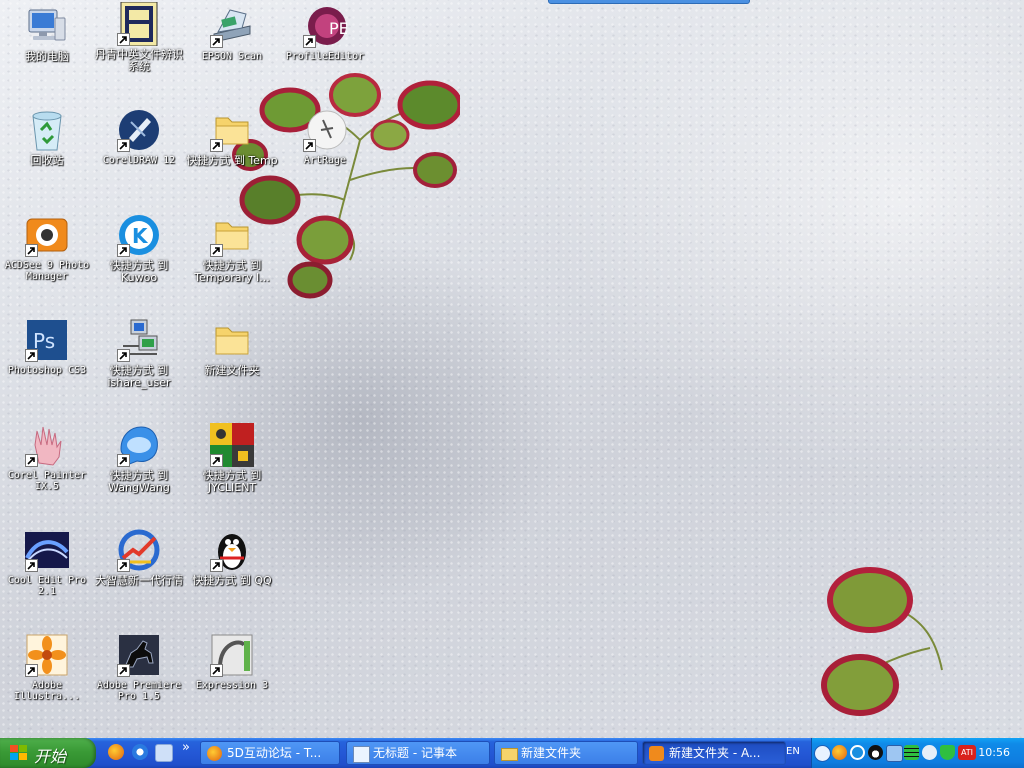 This screenshot has height=768, width=1024. I want to click on task-button-folder: 新建文件夹, so click(566, 753).